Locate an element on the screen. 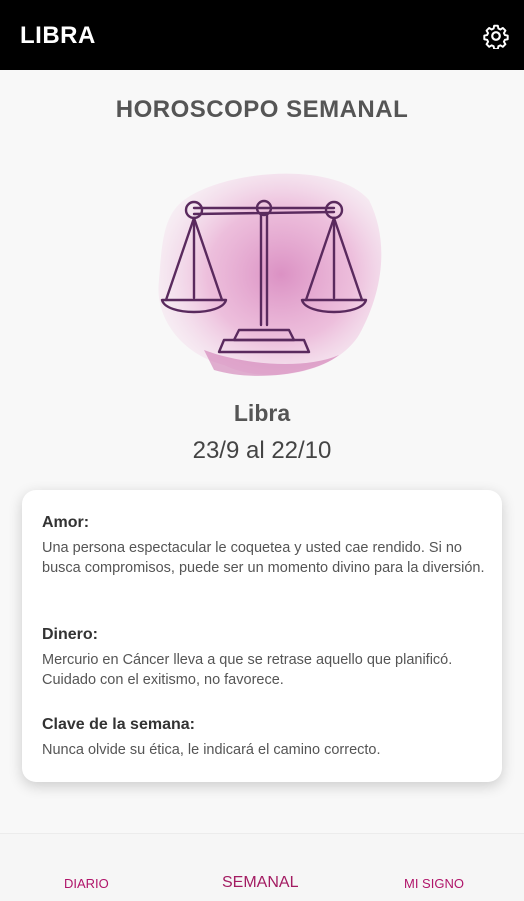 The height and width of the screenshot is (901, 524). sign-name: Libra is located at coordinates (262, 413).